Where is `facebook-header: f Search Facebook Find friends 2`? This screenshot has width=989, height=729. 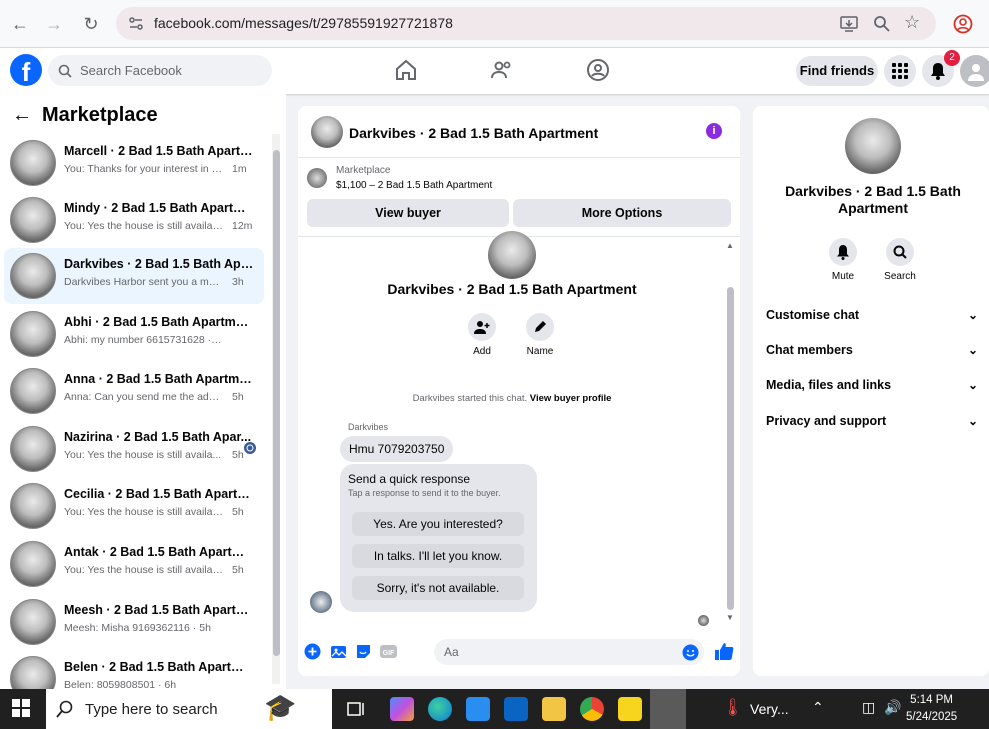 facebook-header: f Search Facebook Find friends 2 is located at coordinates (494, 71).